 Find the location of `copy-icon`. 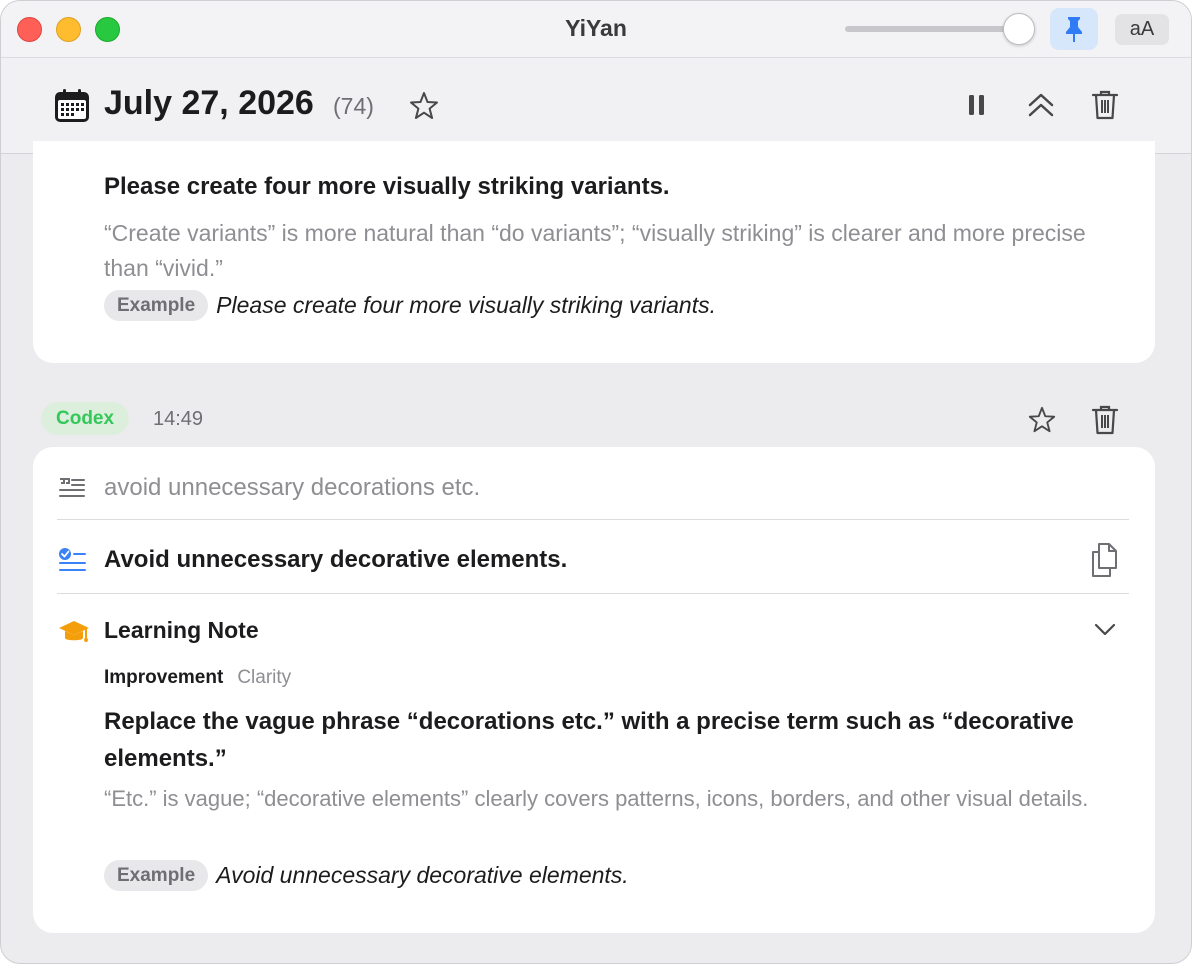

copy-icon is located at coordinates (1105, 560).